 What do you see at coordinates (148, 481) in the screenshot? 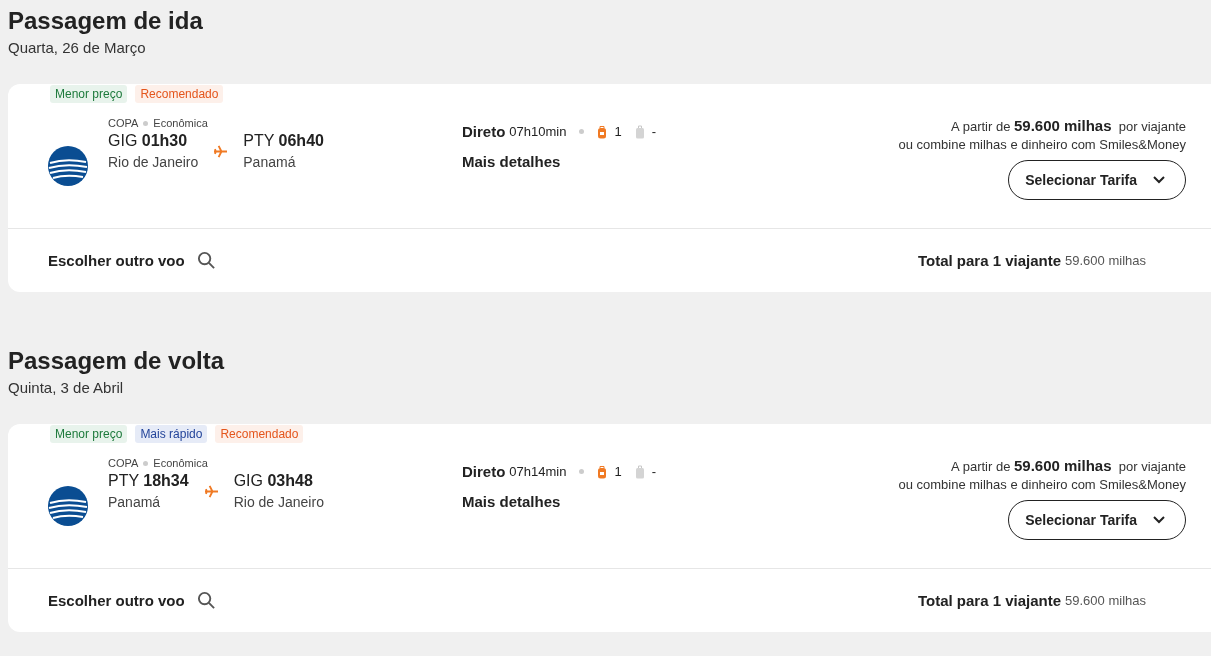
I see `departure-time: PTY 18h34` at bounding box center [148, 481].